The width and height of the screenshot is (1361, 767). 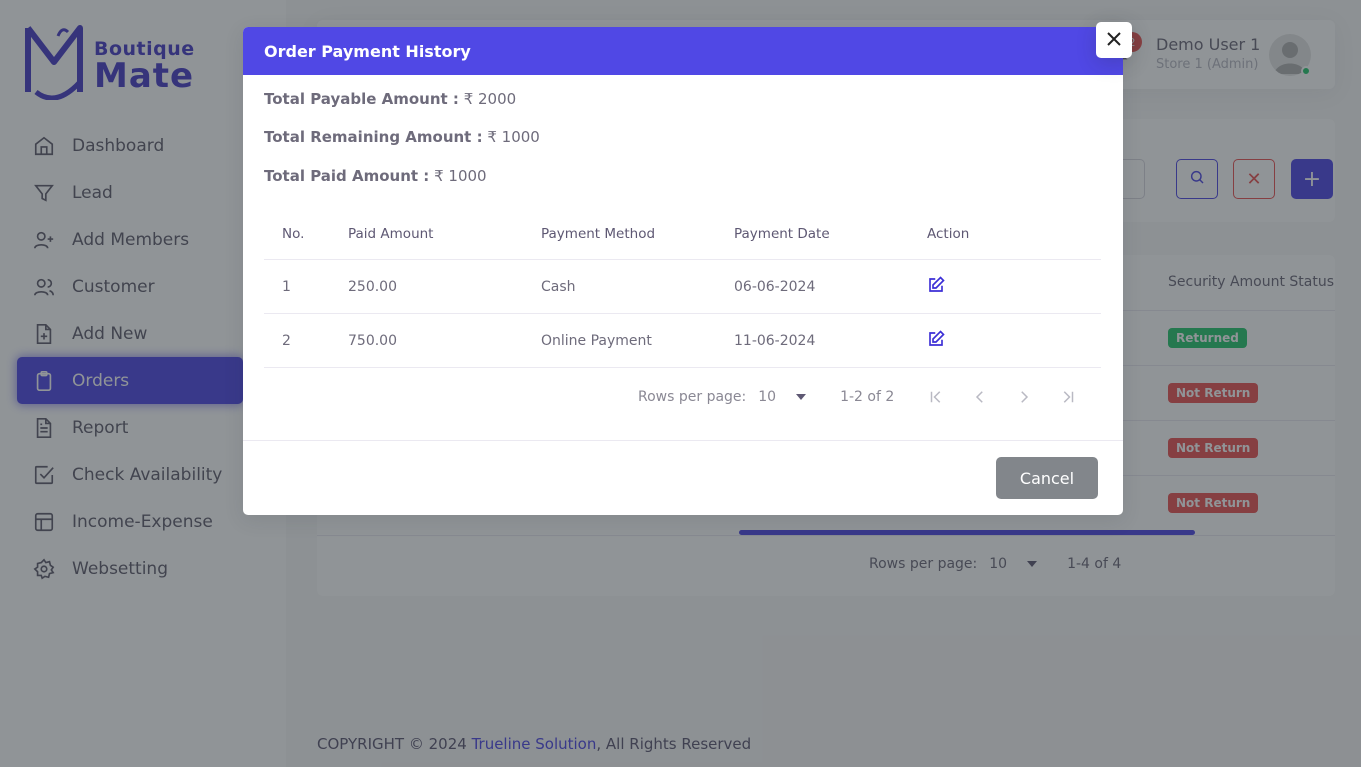 I want to click on total-paid: Total Paid Amount : ₹ 1000, so click(x=375, y=176).